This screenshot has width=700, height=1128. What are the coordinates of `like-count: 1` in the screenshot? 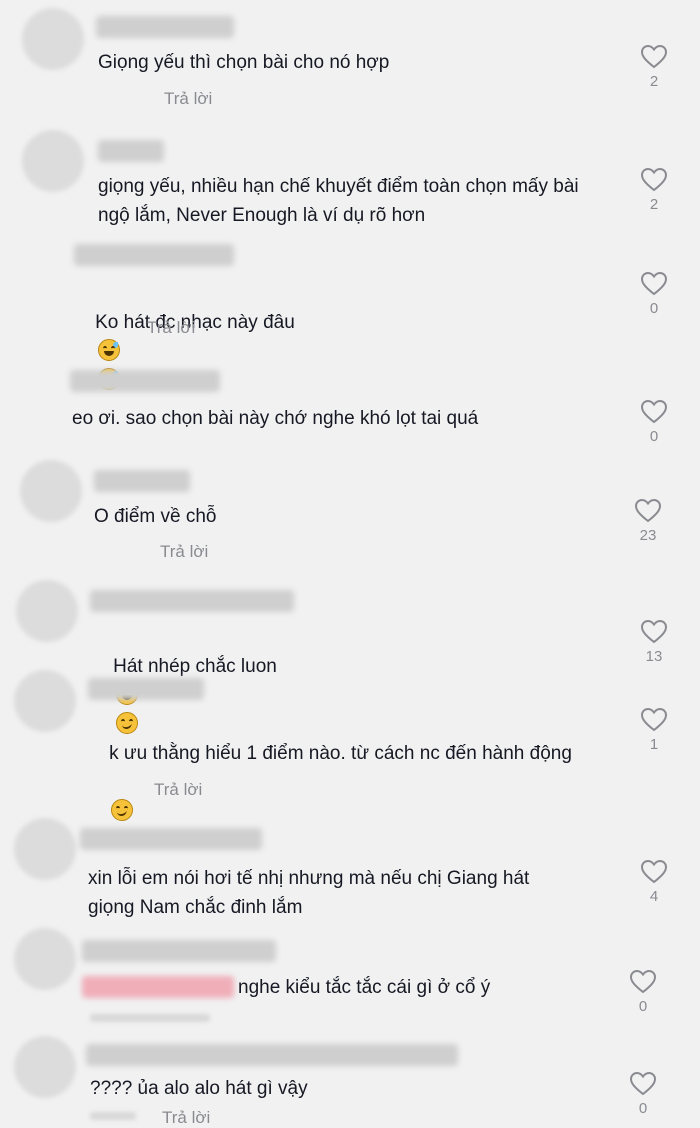 It's located at (654, 744).